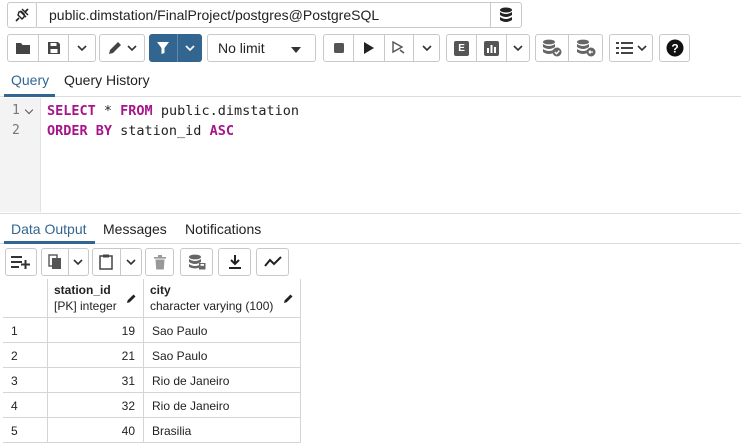 Image resolution: width=741 pixels, height=444 pixels. What do you see at coordinates (30, 80) in the screenshot?
I see `tab-query: Query` at bounding box center [30, 80].